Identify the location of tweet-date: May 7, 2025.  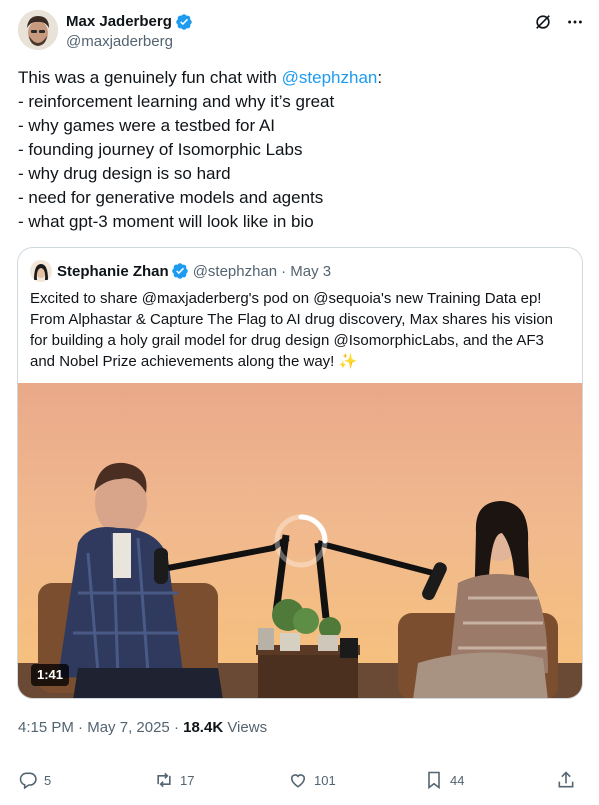
(128, 727).